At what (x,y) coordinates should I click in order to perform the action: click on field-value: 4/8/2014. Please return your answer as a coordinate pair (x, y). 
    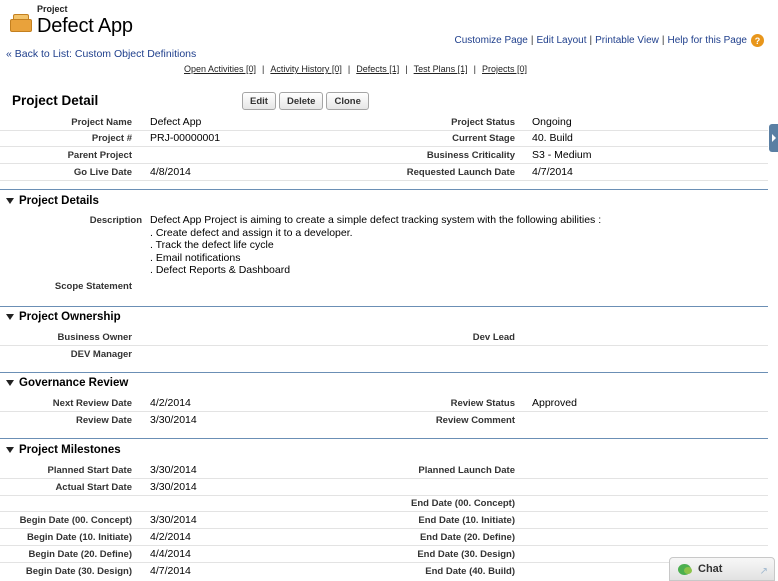
    Looking at the image, I should click on (170, 172).